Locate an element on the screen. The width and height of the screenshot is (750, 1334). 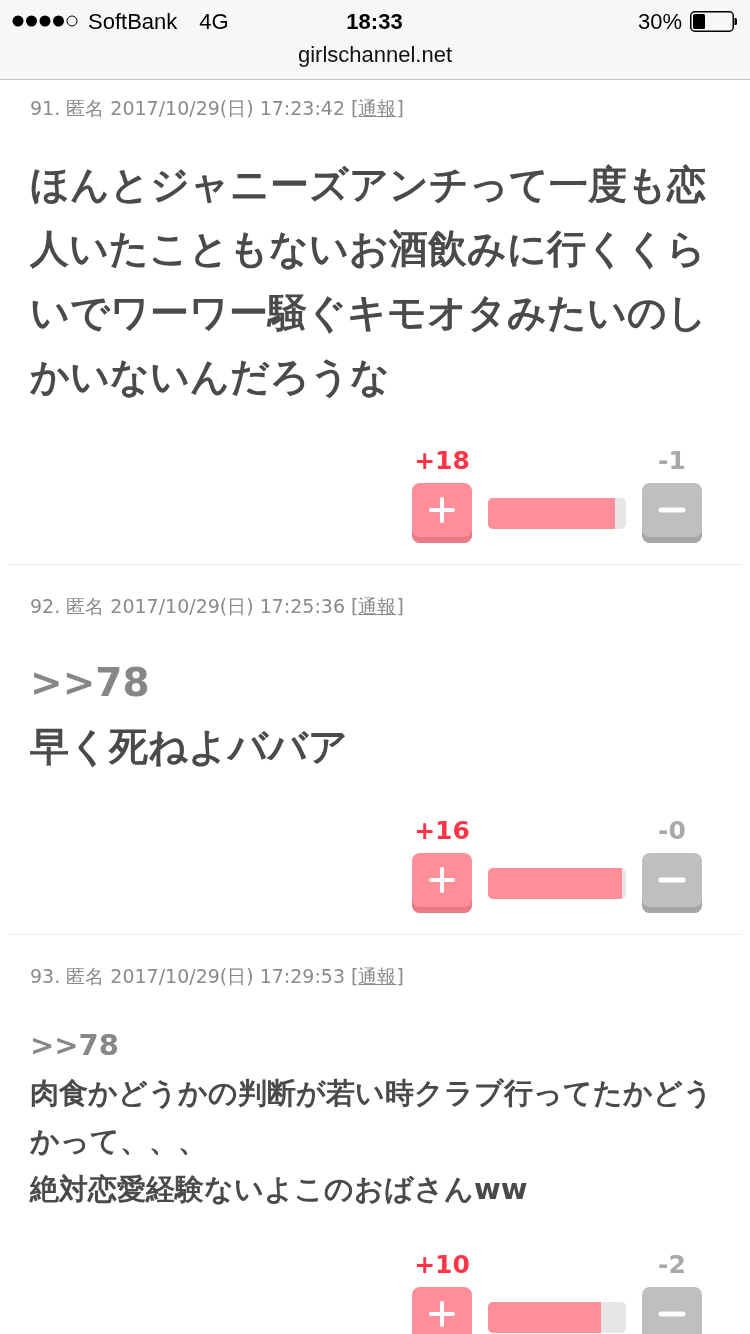
comment-meta: 92. 匿名 2017/10/29(日) 17:25:36 [通報] is located at coordinates (217, 606).